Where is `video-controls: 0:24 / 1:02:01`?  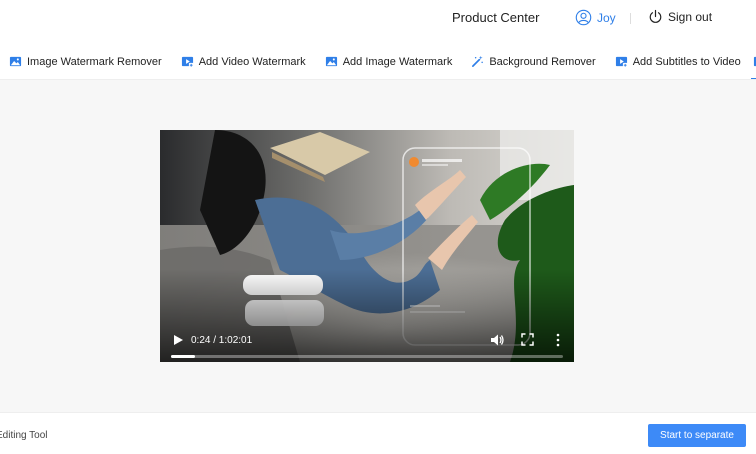
video-controls: 0:24 / 1:02:01 is located at coordinates (367, 341).